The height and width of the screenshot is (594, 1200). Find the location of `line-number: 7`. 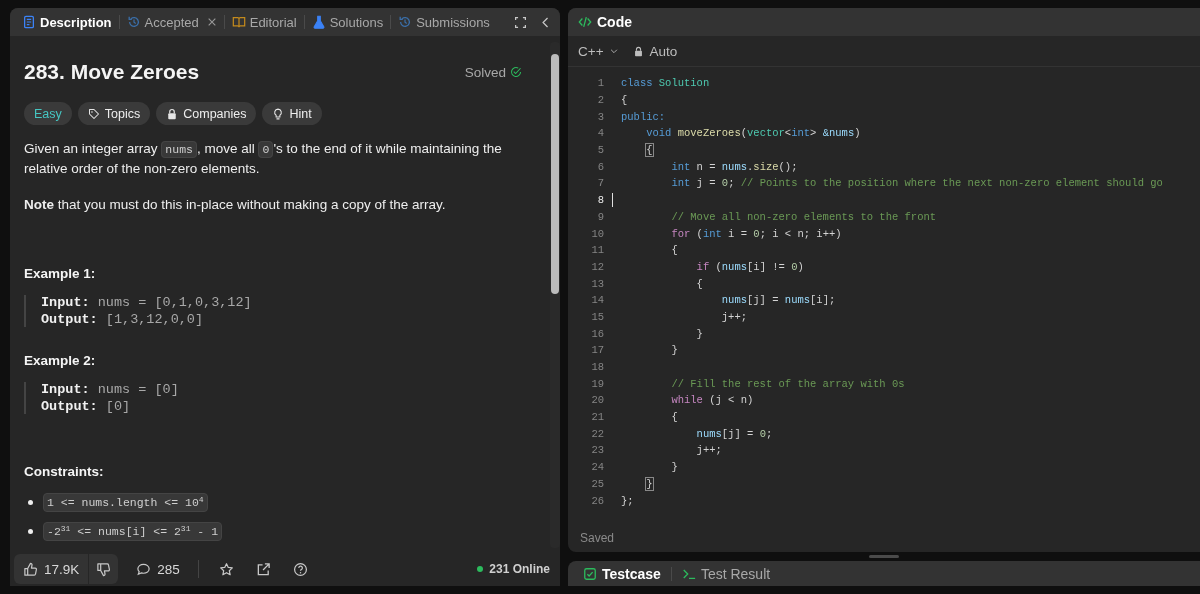

line-number: 7 is located at coordinates (600, 183).